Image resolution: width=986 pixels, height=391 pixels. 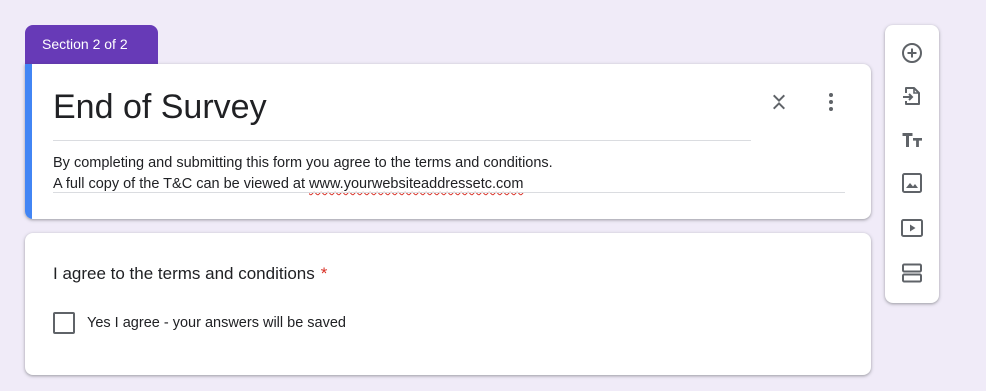 I want to click on description-url: www.yourwebsiteaddressetc.com, so click(x=416, y=184).